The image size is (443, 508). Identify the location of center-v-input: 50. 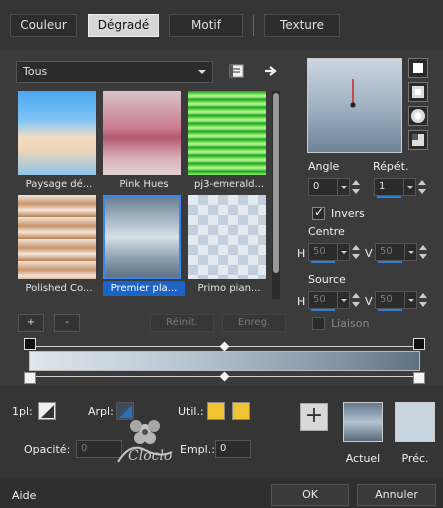
(396, 253).